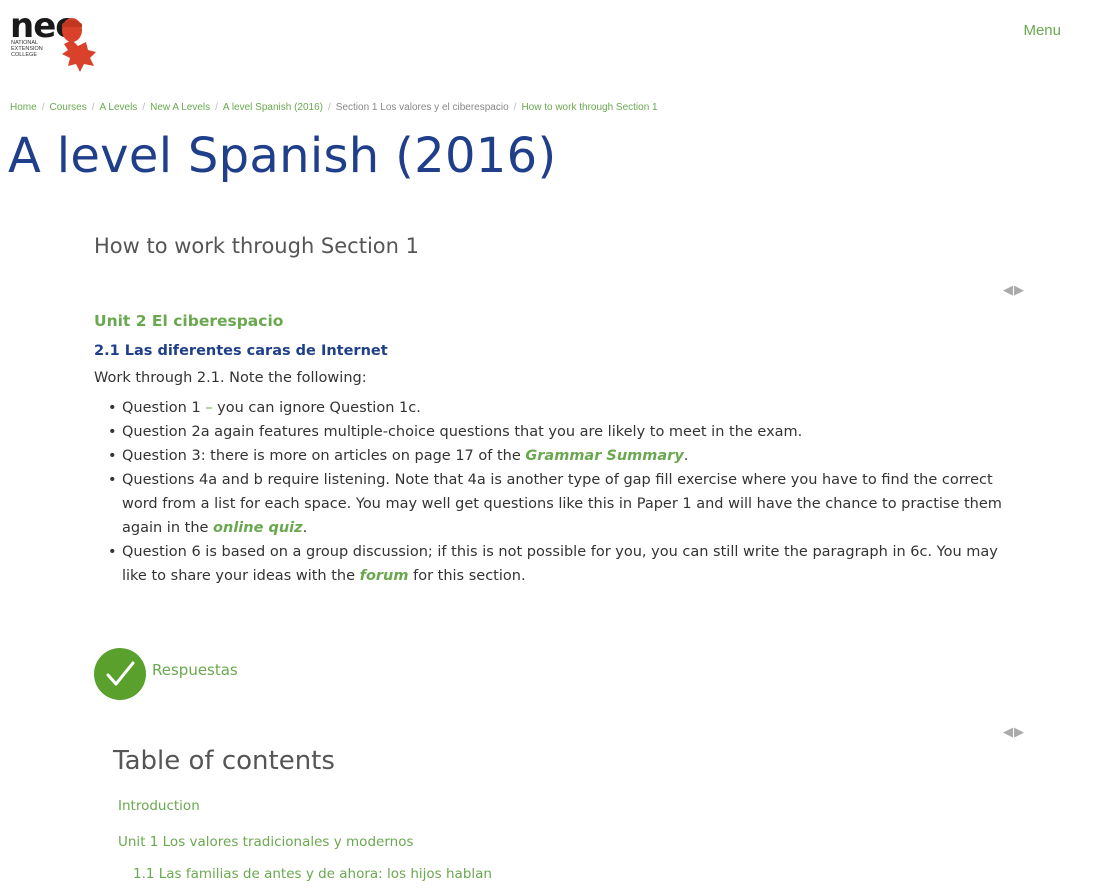  What do you see at coordinates (195, 670) in the screenshot?
I see `answers-label: Respuestas` at bounding box center [195, 670].